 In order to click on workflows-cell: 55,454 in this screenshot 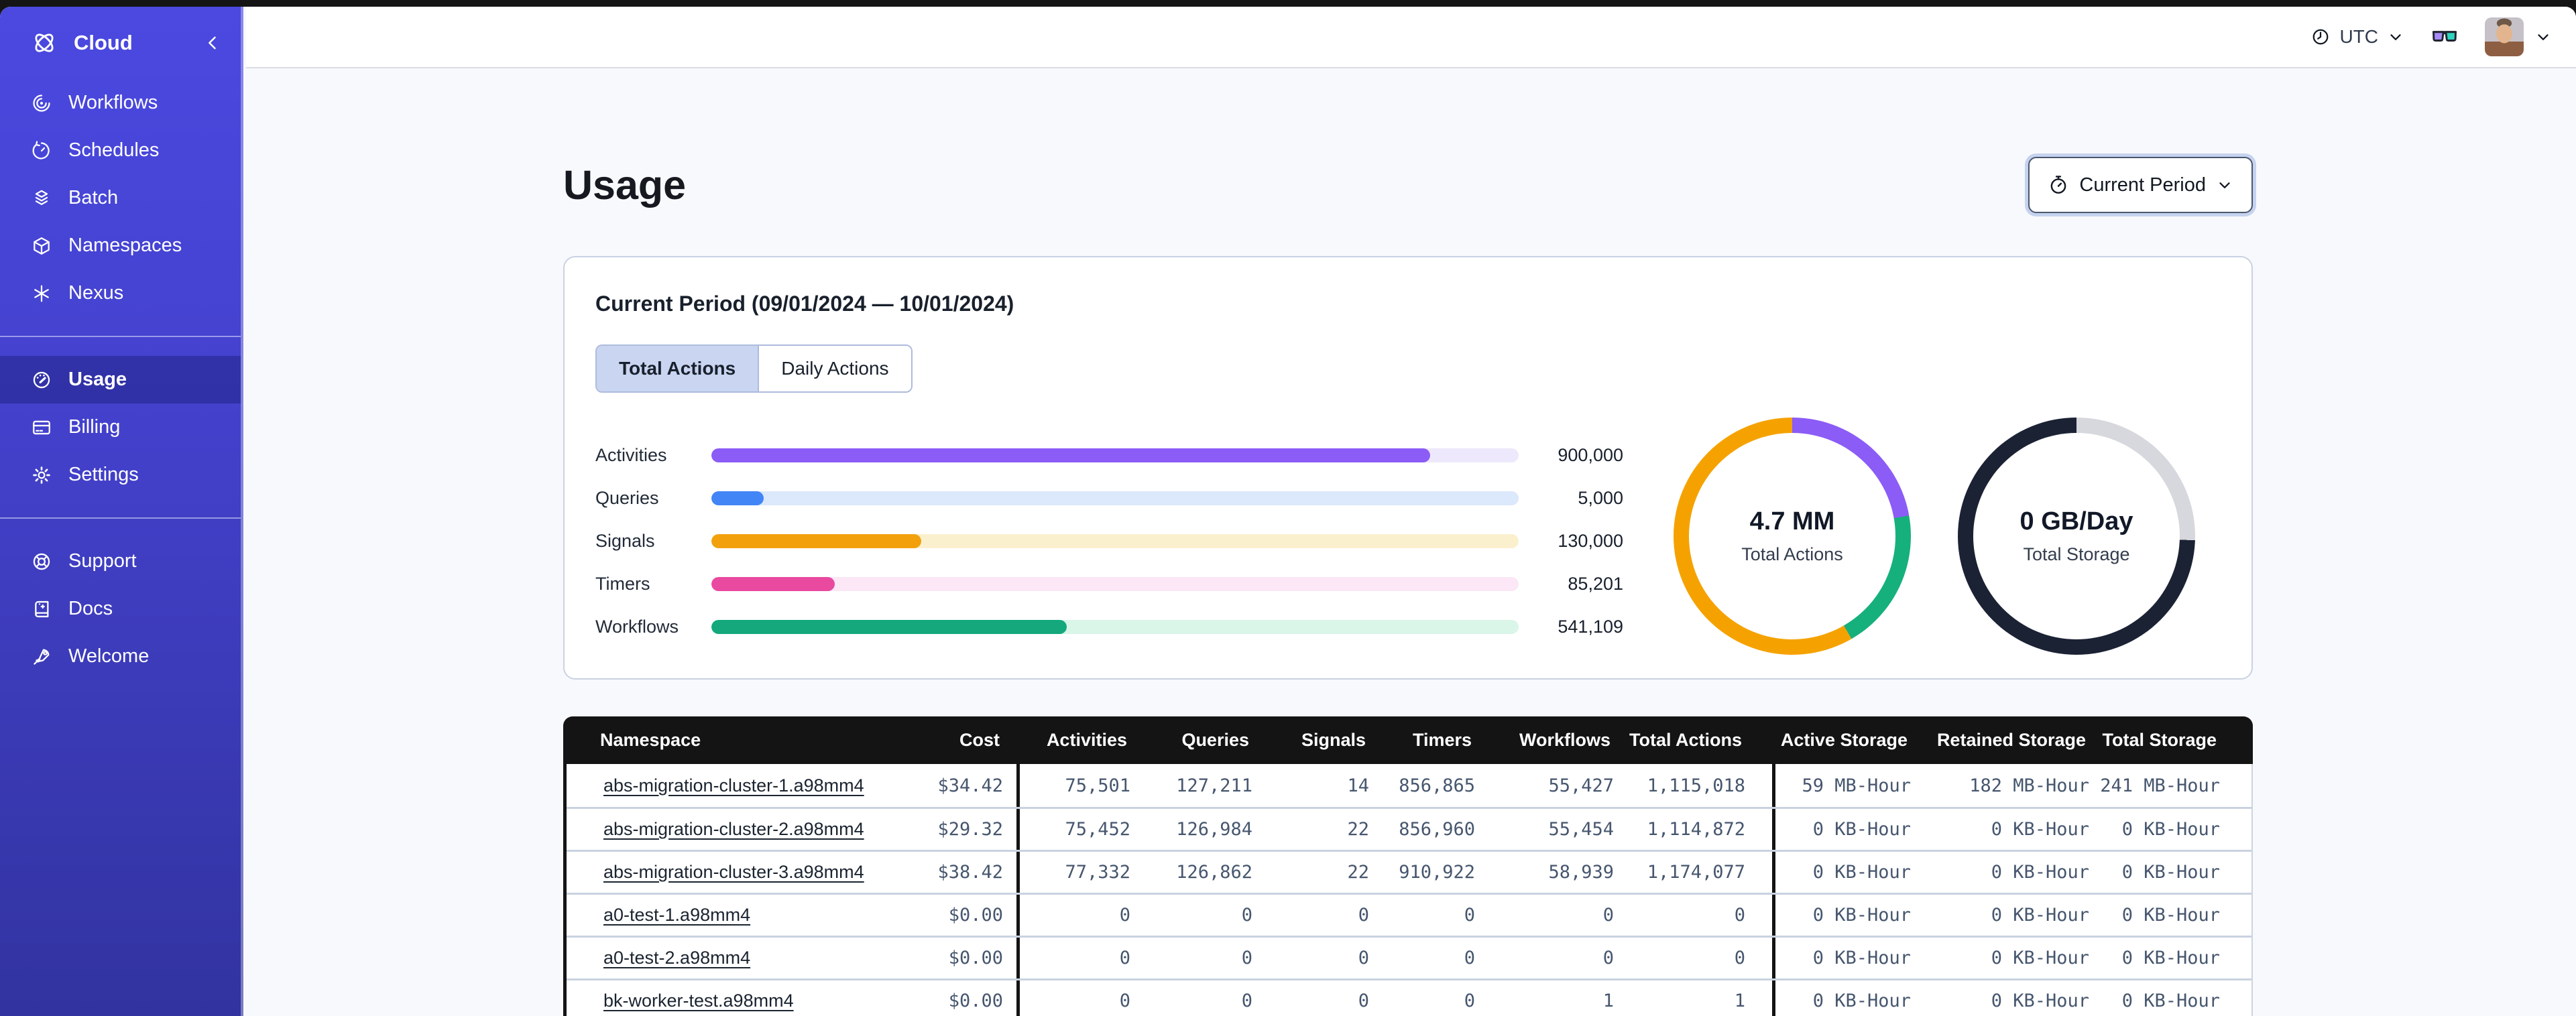, I will do `click(1581, 829)`.